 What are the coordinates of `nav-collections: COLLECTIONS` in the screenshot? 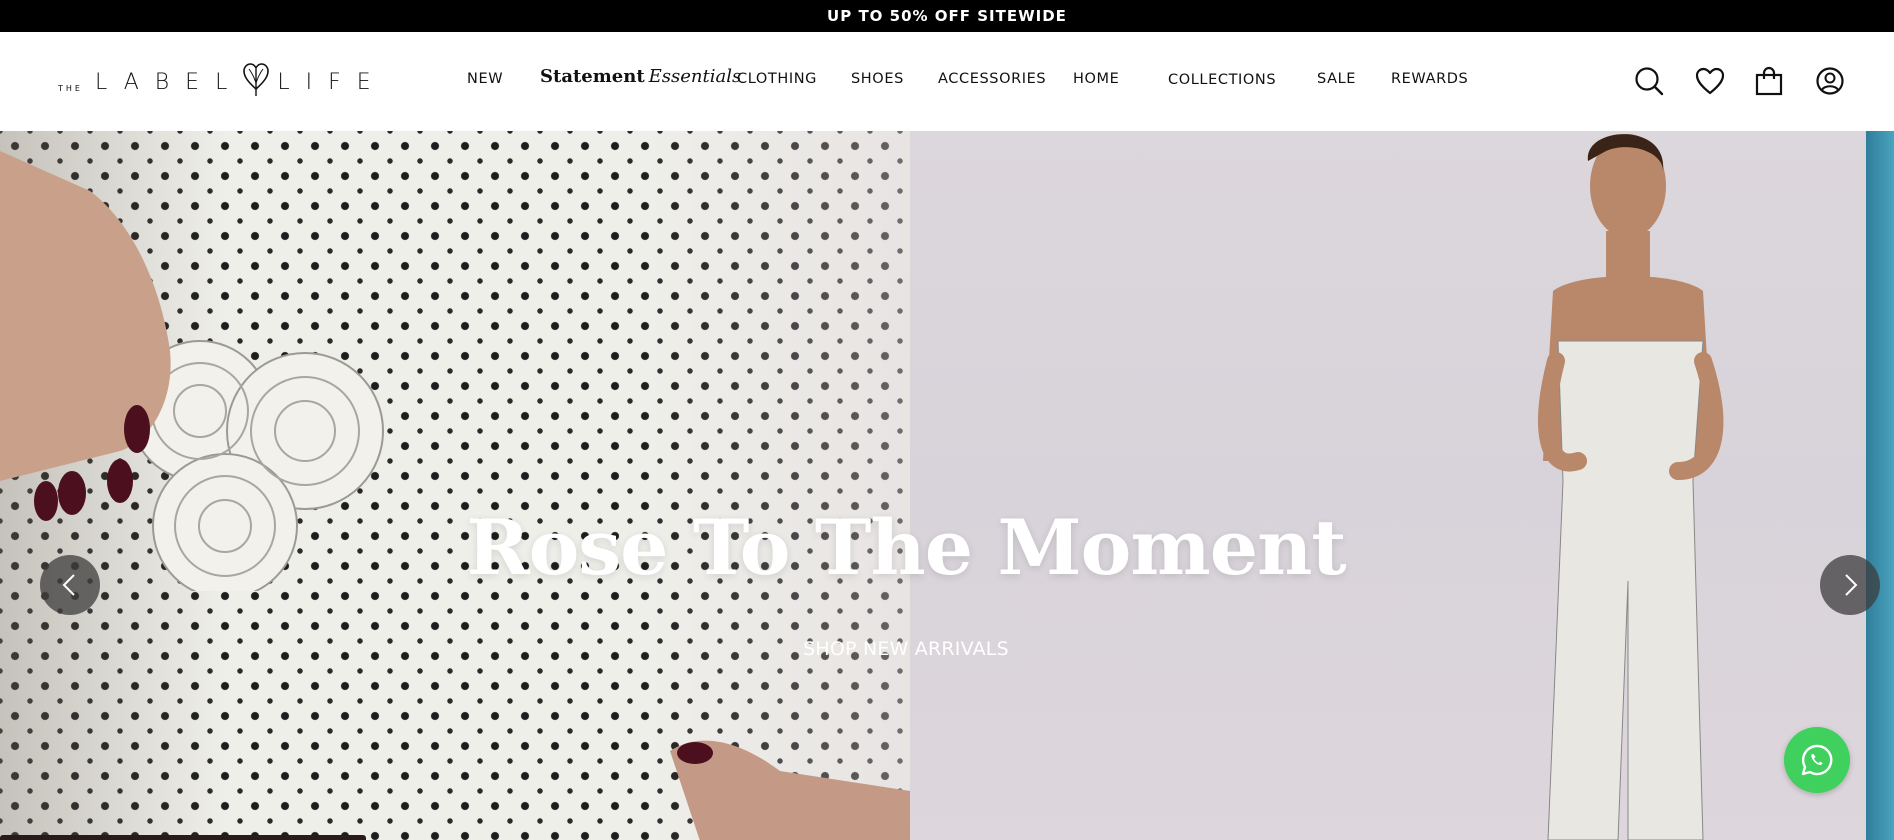 It's located at (1222, 80).